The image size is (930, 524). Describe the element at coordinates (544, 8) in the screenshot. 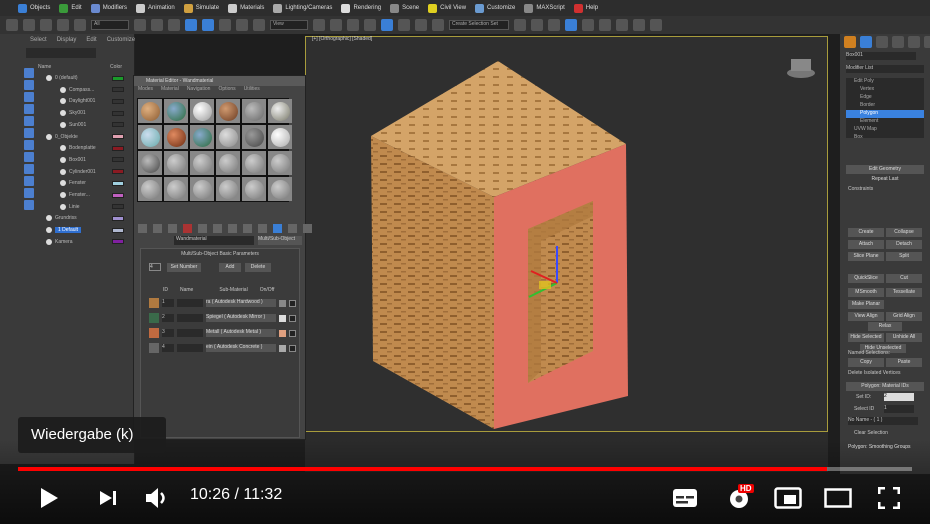

I see `menu-maxscript: MAXScript` at that location.